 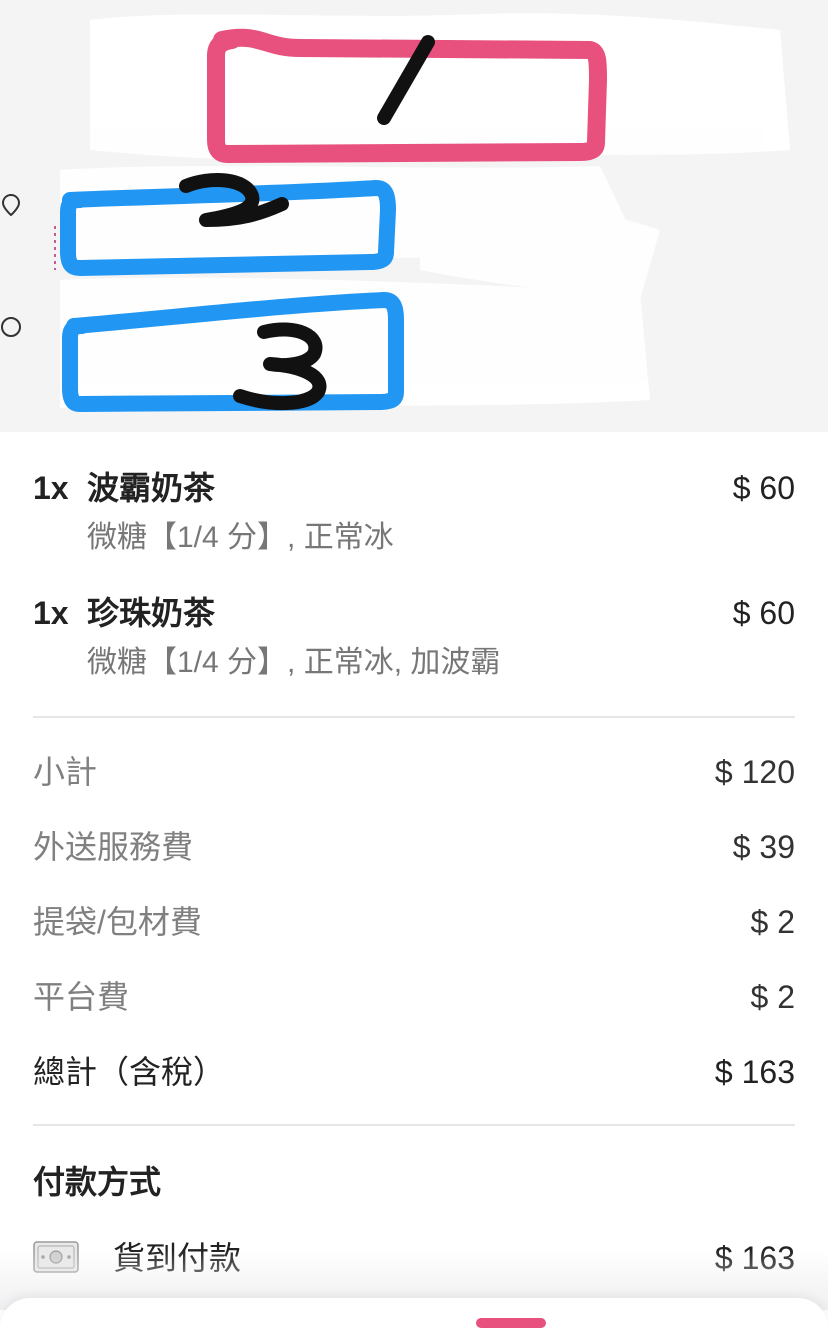 What do you see at coordinates (754, 1072) in the screenshot?
I see `total-value: $ 163` at bounding box center [754, 1072].